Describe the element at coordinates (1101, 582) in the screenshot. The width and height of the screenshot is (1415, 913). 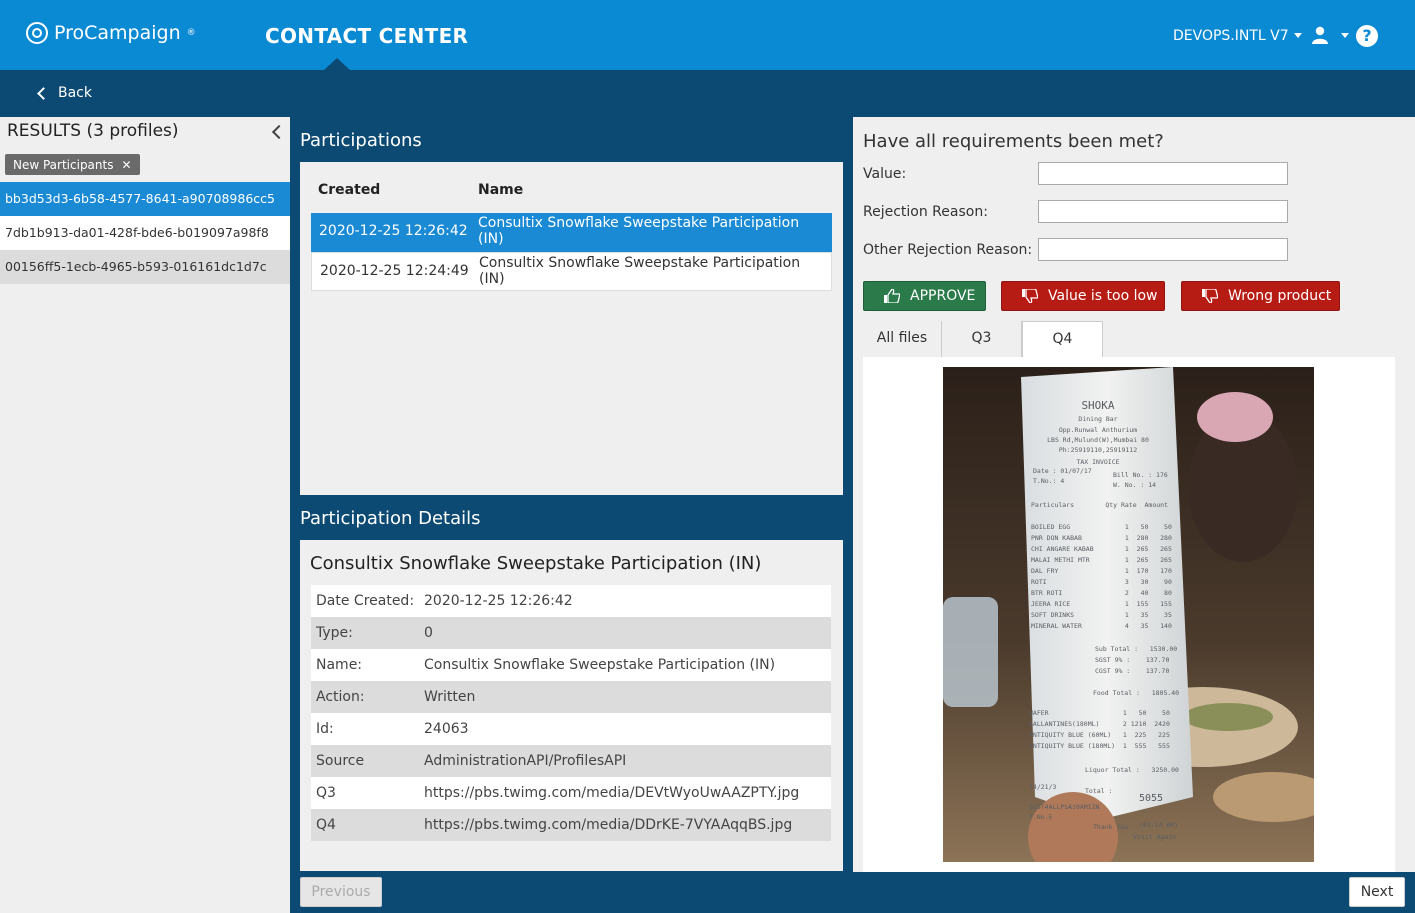
I see `receipt-item: ROTI 3 30 90` at that location.